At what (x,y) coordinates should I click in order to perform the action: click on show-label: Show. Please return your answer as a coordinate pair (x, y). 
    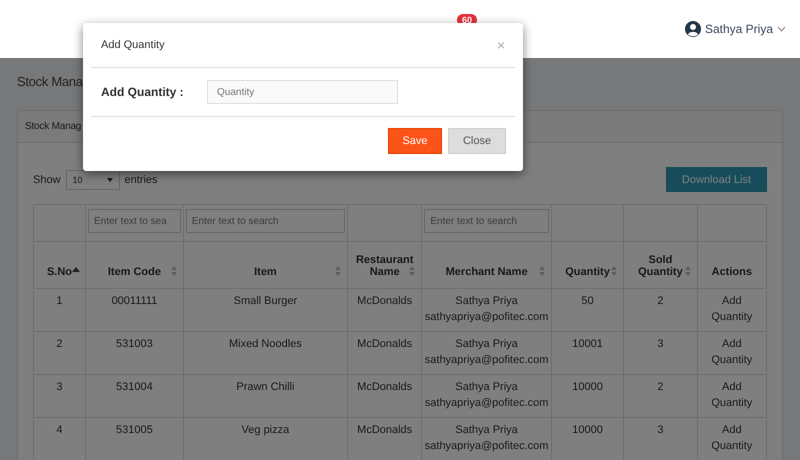
    Looking at the image, I should click on (47, 180).